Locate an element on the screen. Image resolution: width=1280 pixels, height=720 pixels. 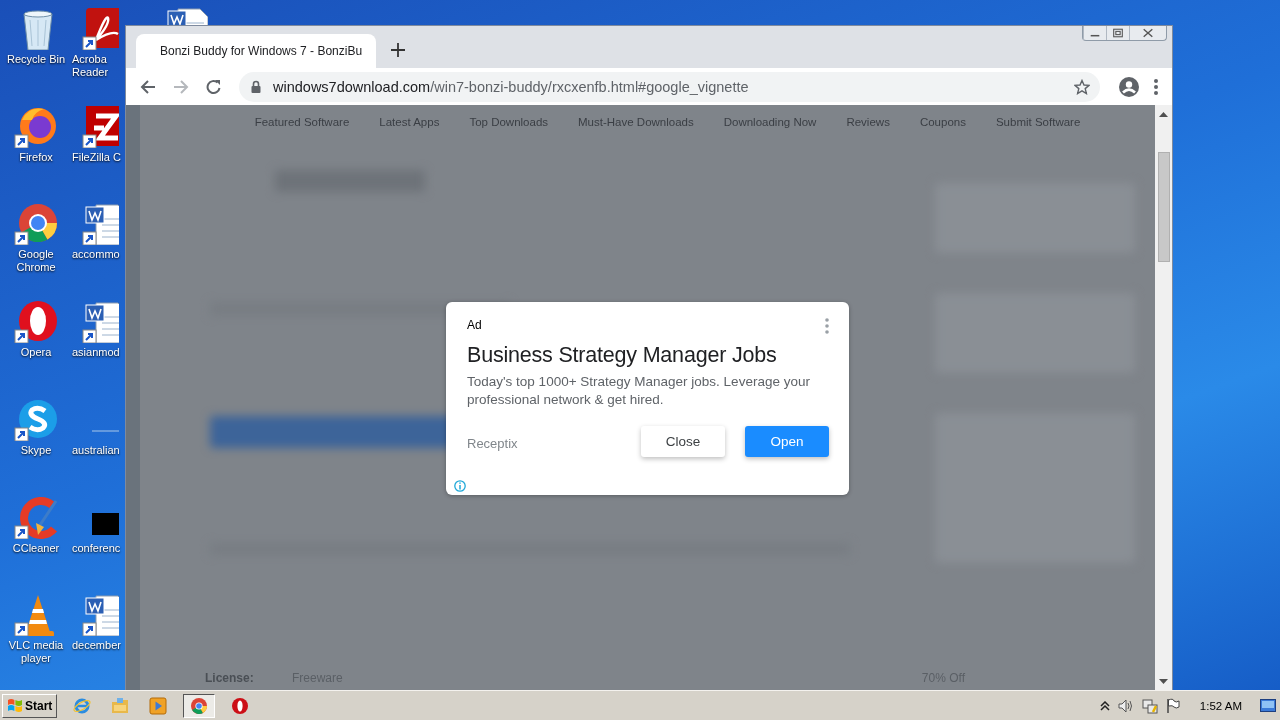
nav-link: Downloading Now is located at coordinates (770, 127).